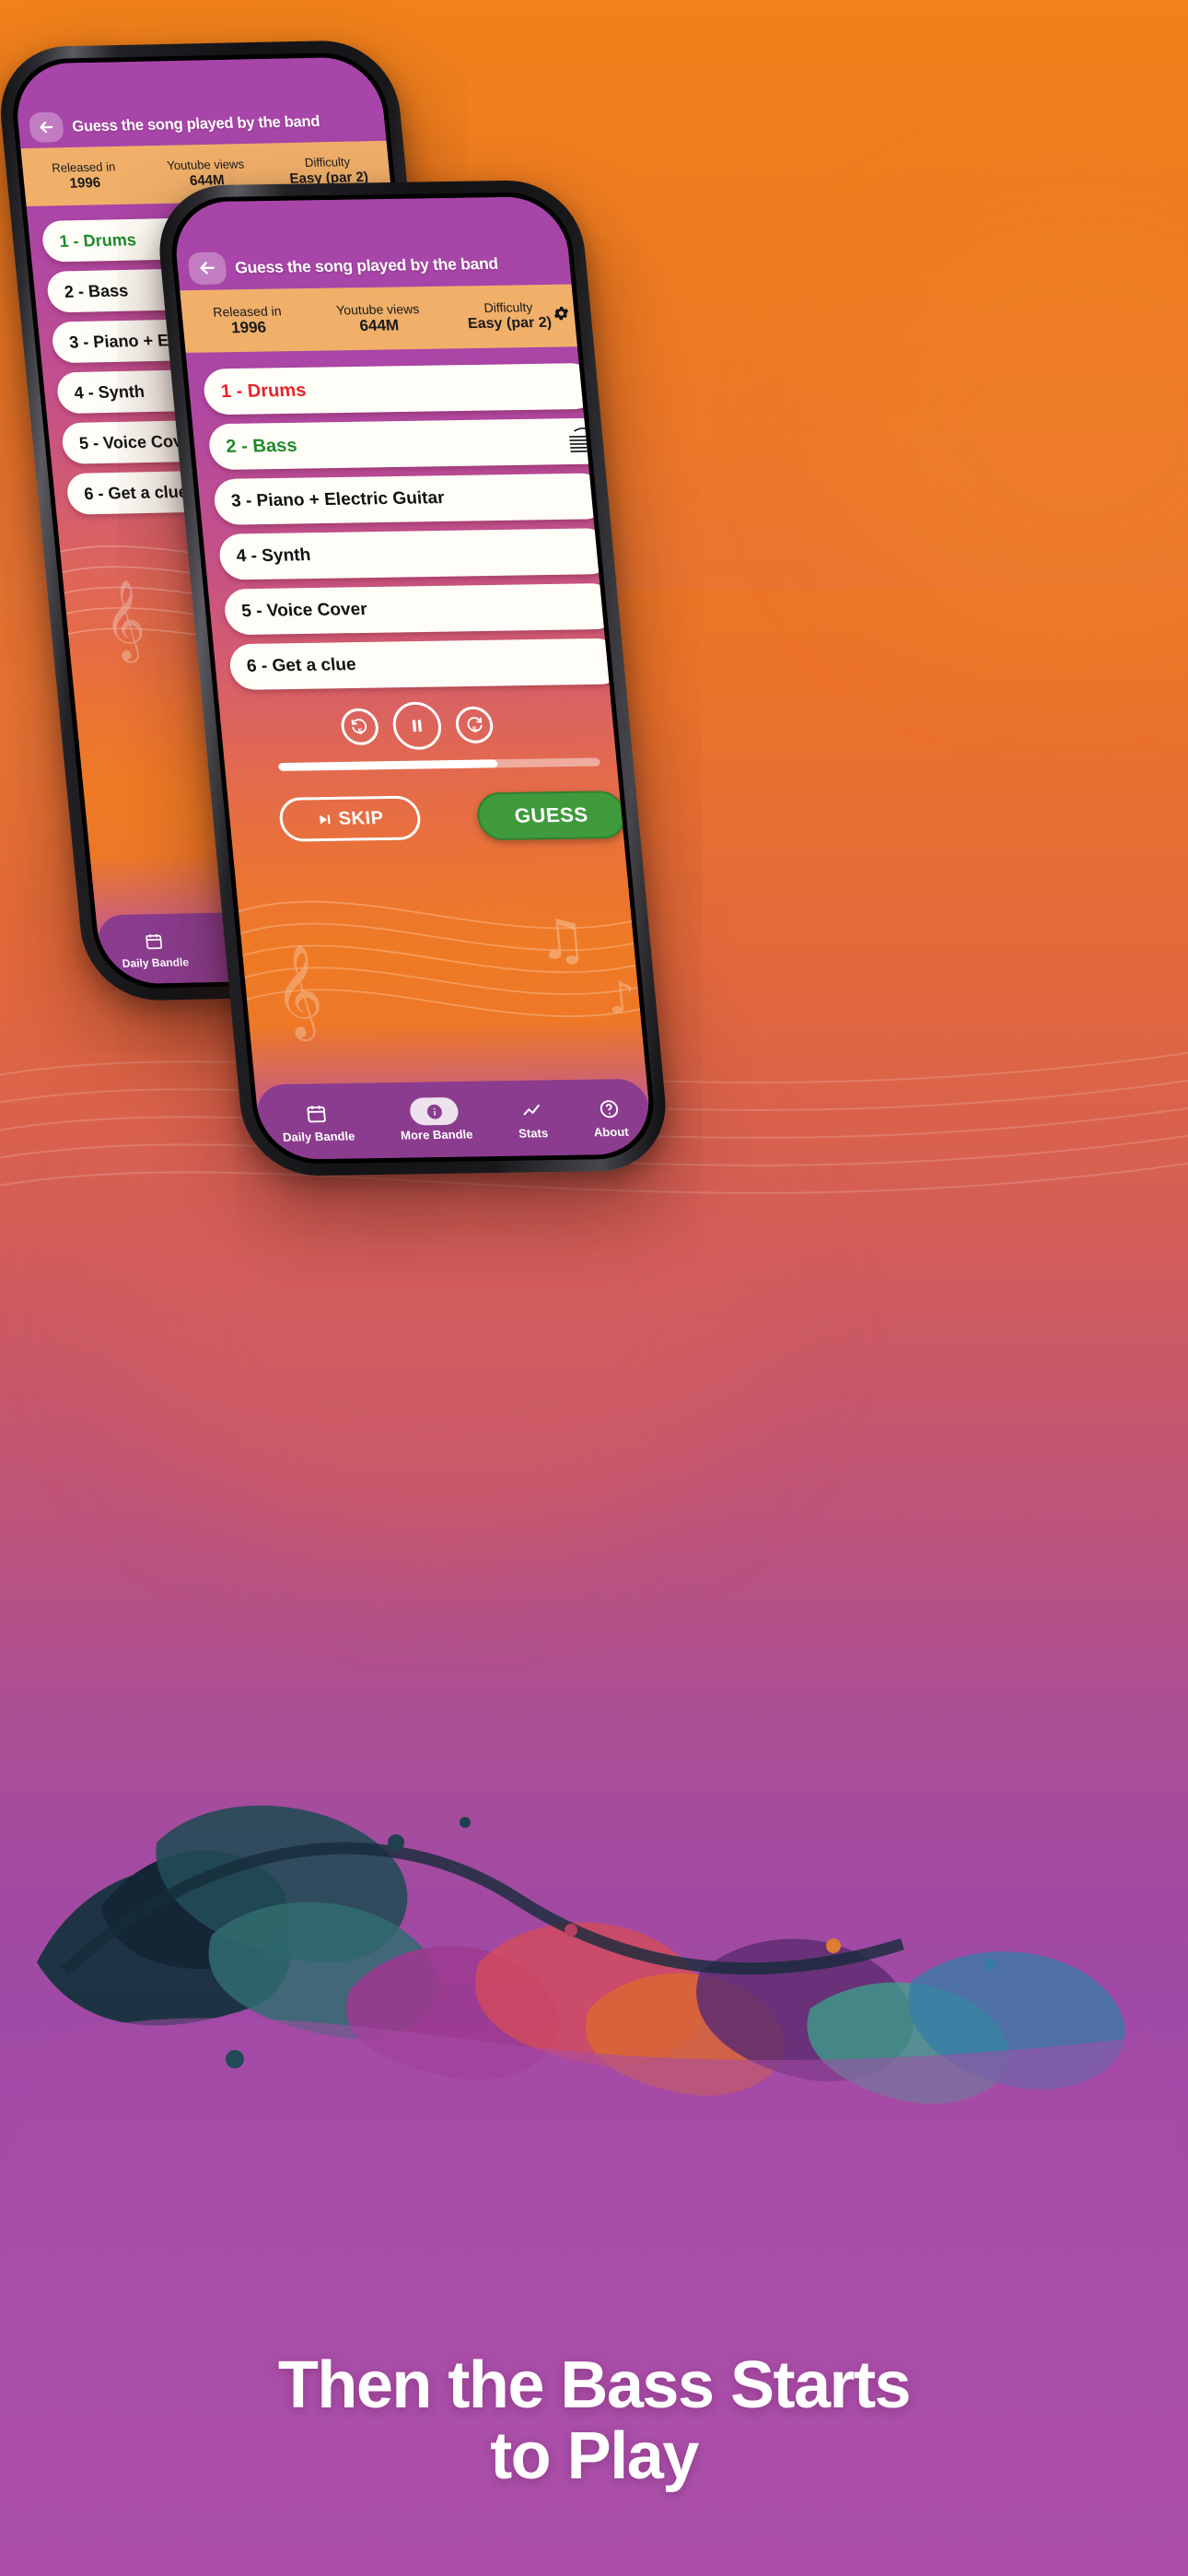 Image resolution: width=1188 pixels, height=2576 pixels. I want to click on option-row: 1 - Drums, so click(400, 389).